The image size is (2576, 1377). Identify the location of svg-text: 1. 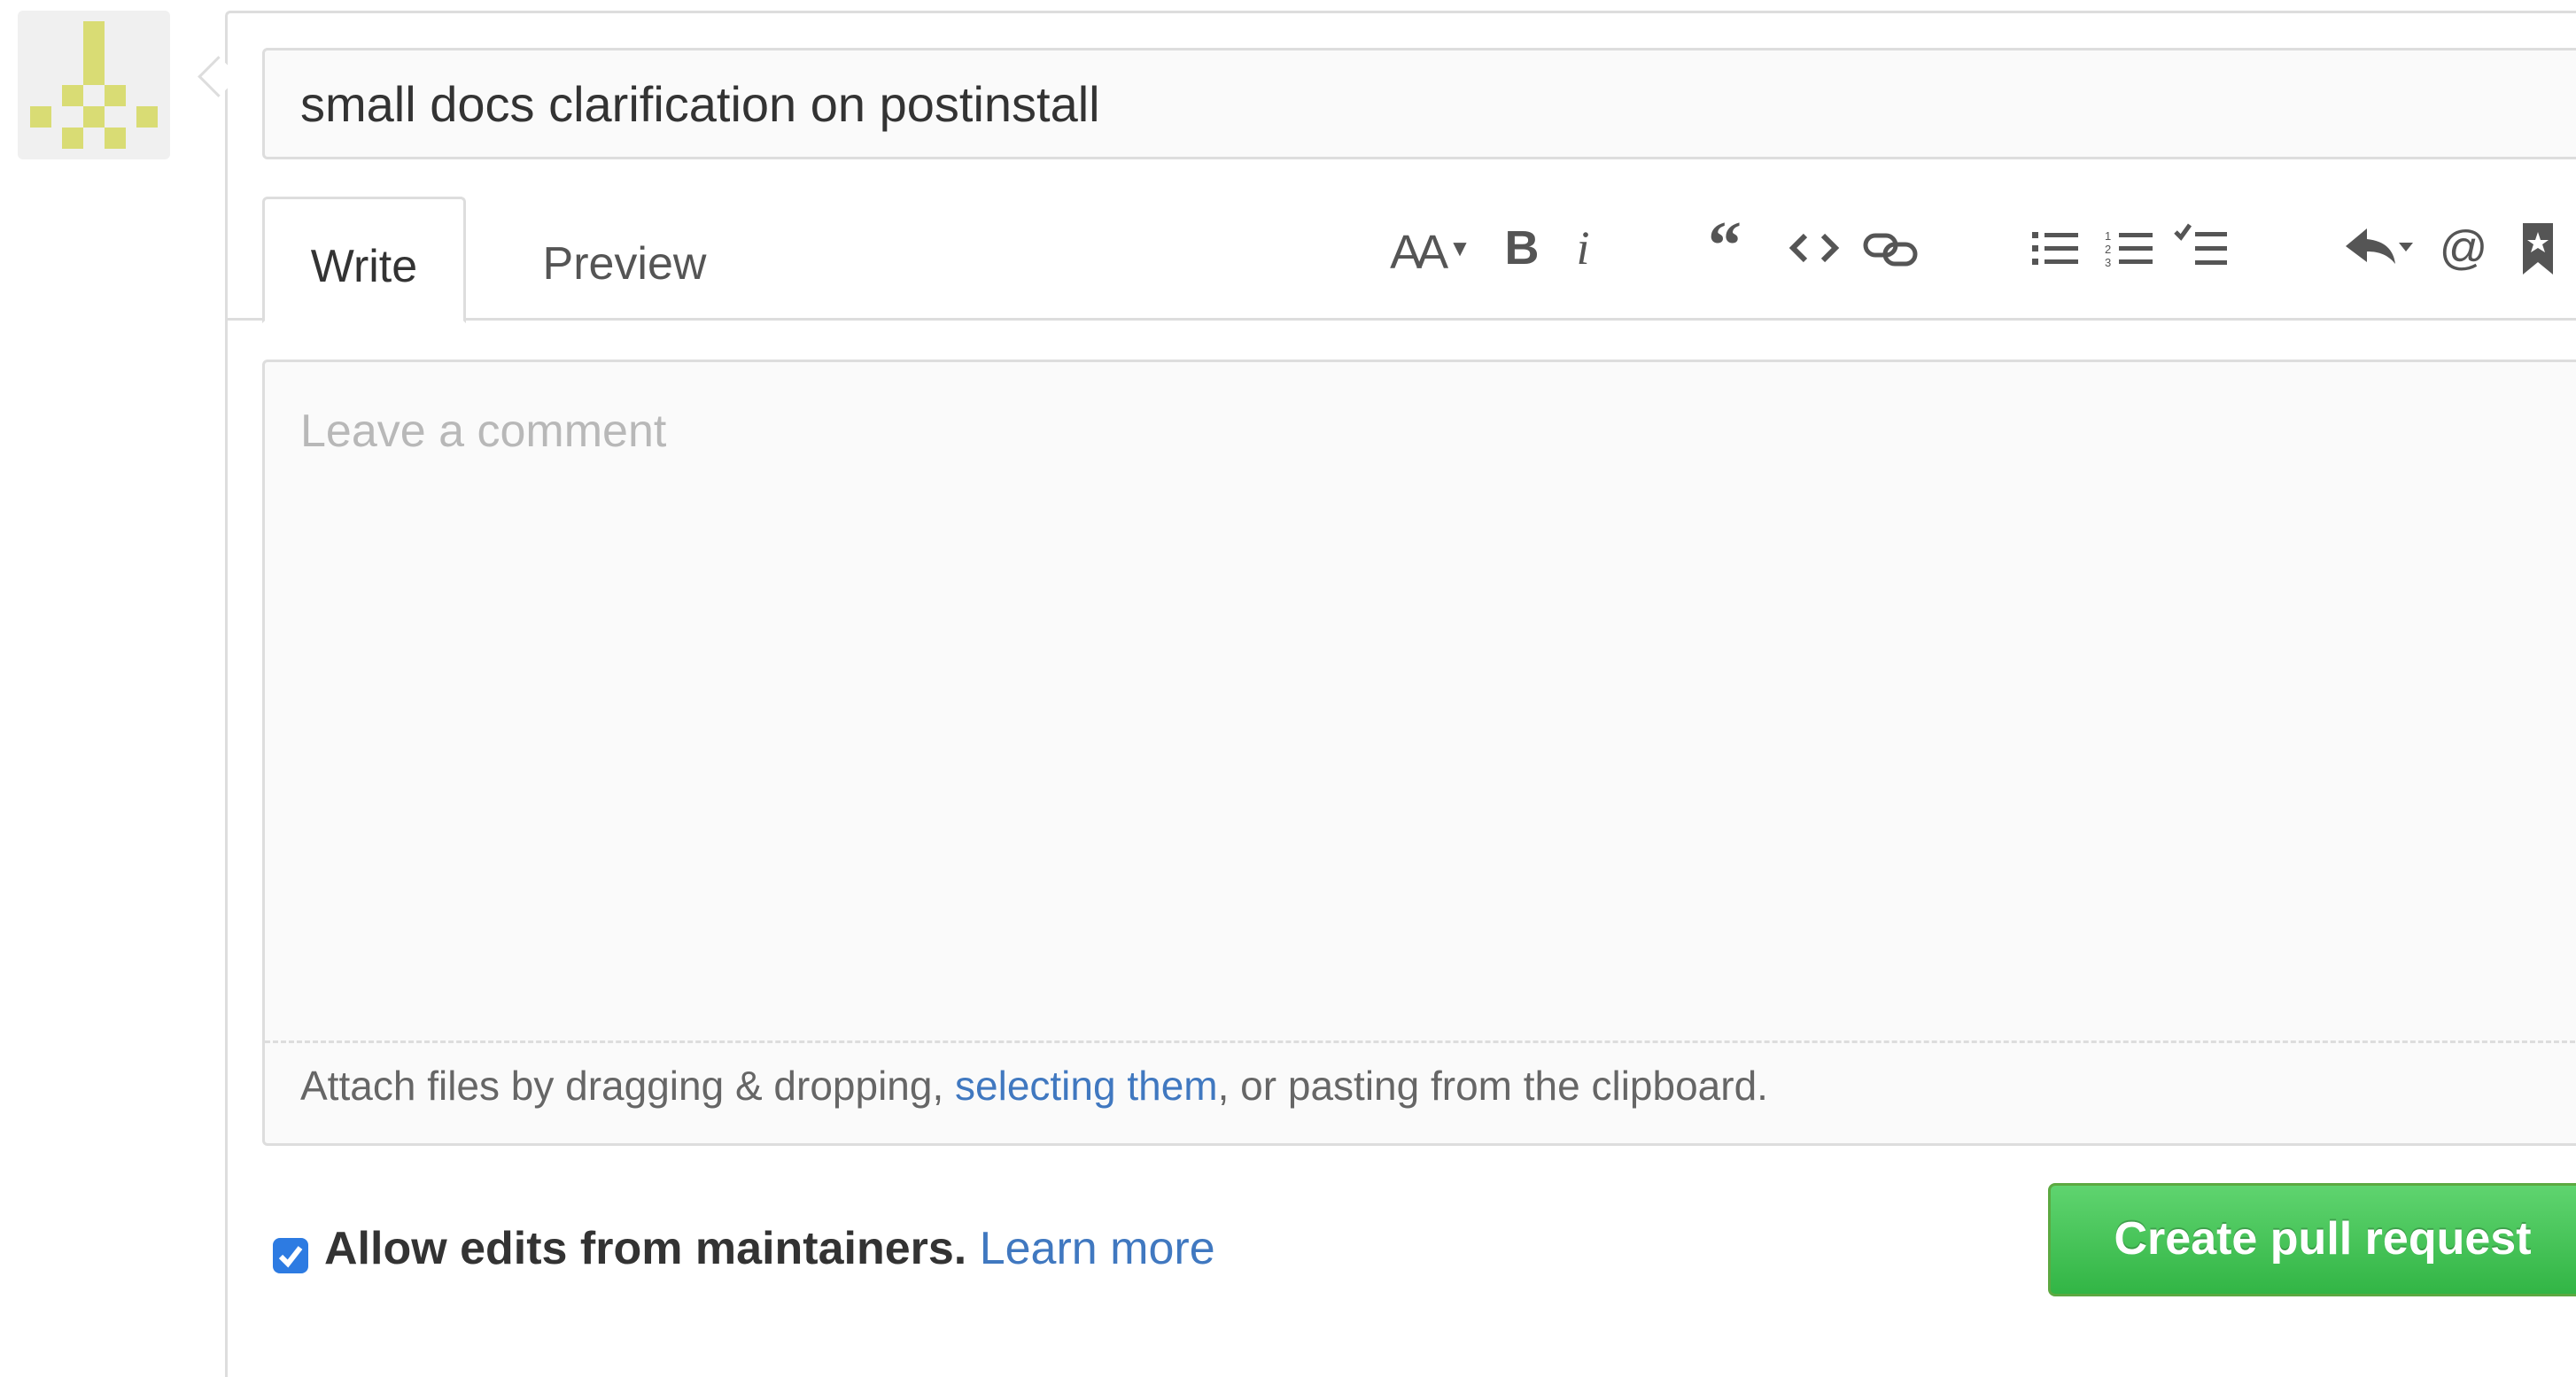
(2108, 236).